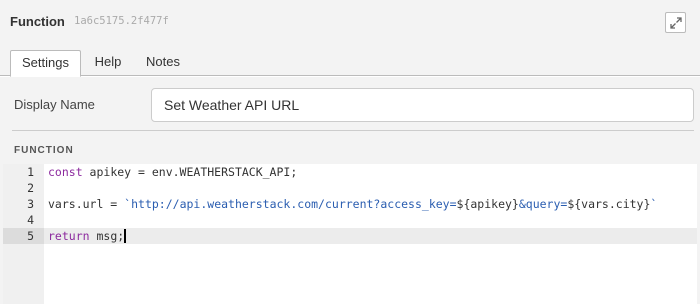  Describe the element at coordinates (65, 172) in the screenshot. I see `keyword: const` at that location.